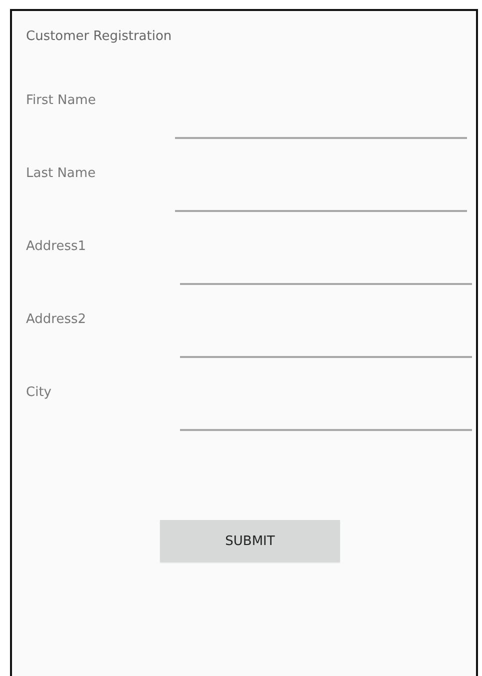 The width and height of the screenshot is (482, 676). I want to click on field-label: Last Name, so click(61, 174).